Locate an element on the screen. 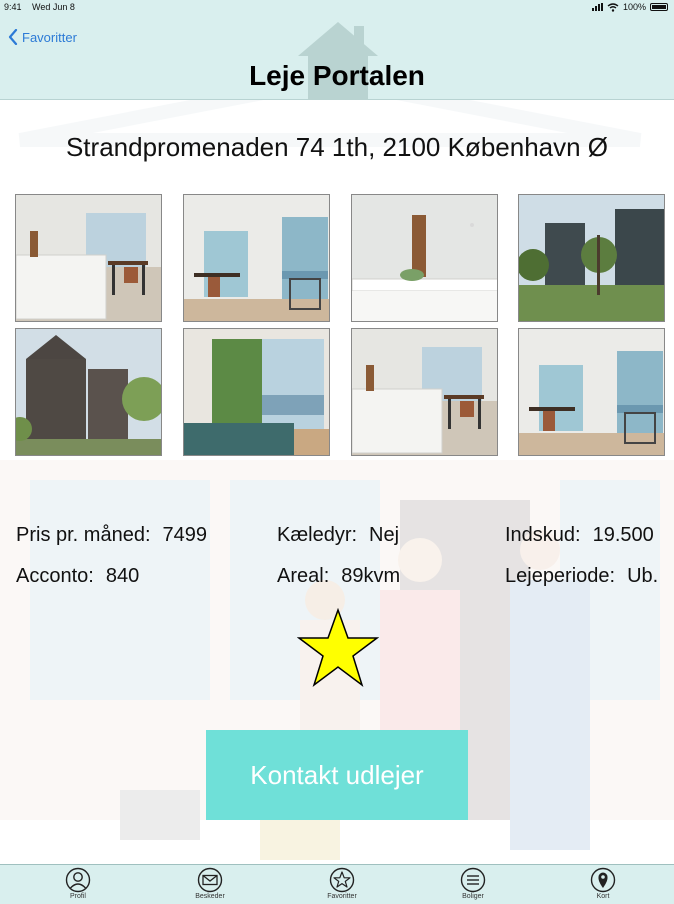 The width and height of the screenshot is (674, 904). page-title: Leje Portalen is located at coordinates (337, 75).